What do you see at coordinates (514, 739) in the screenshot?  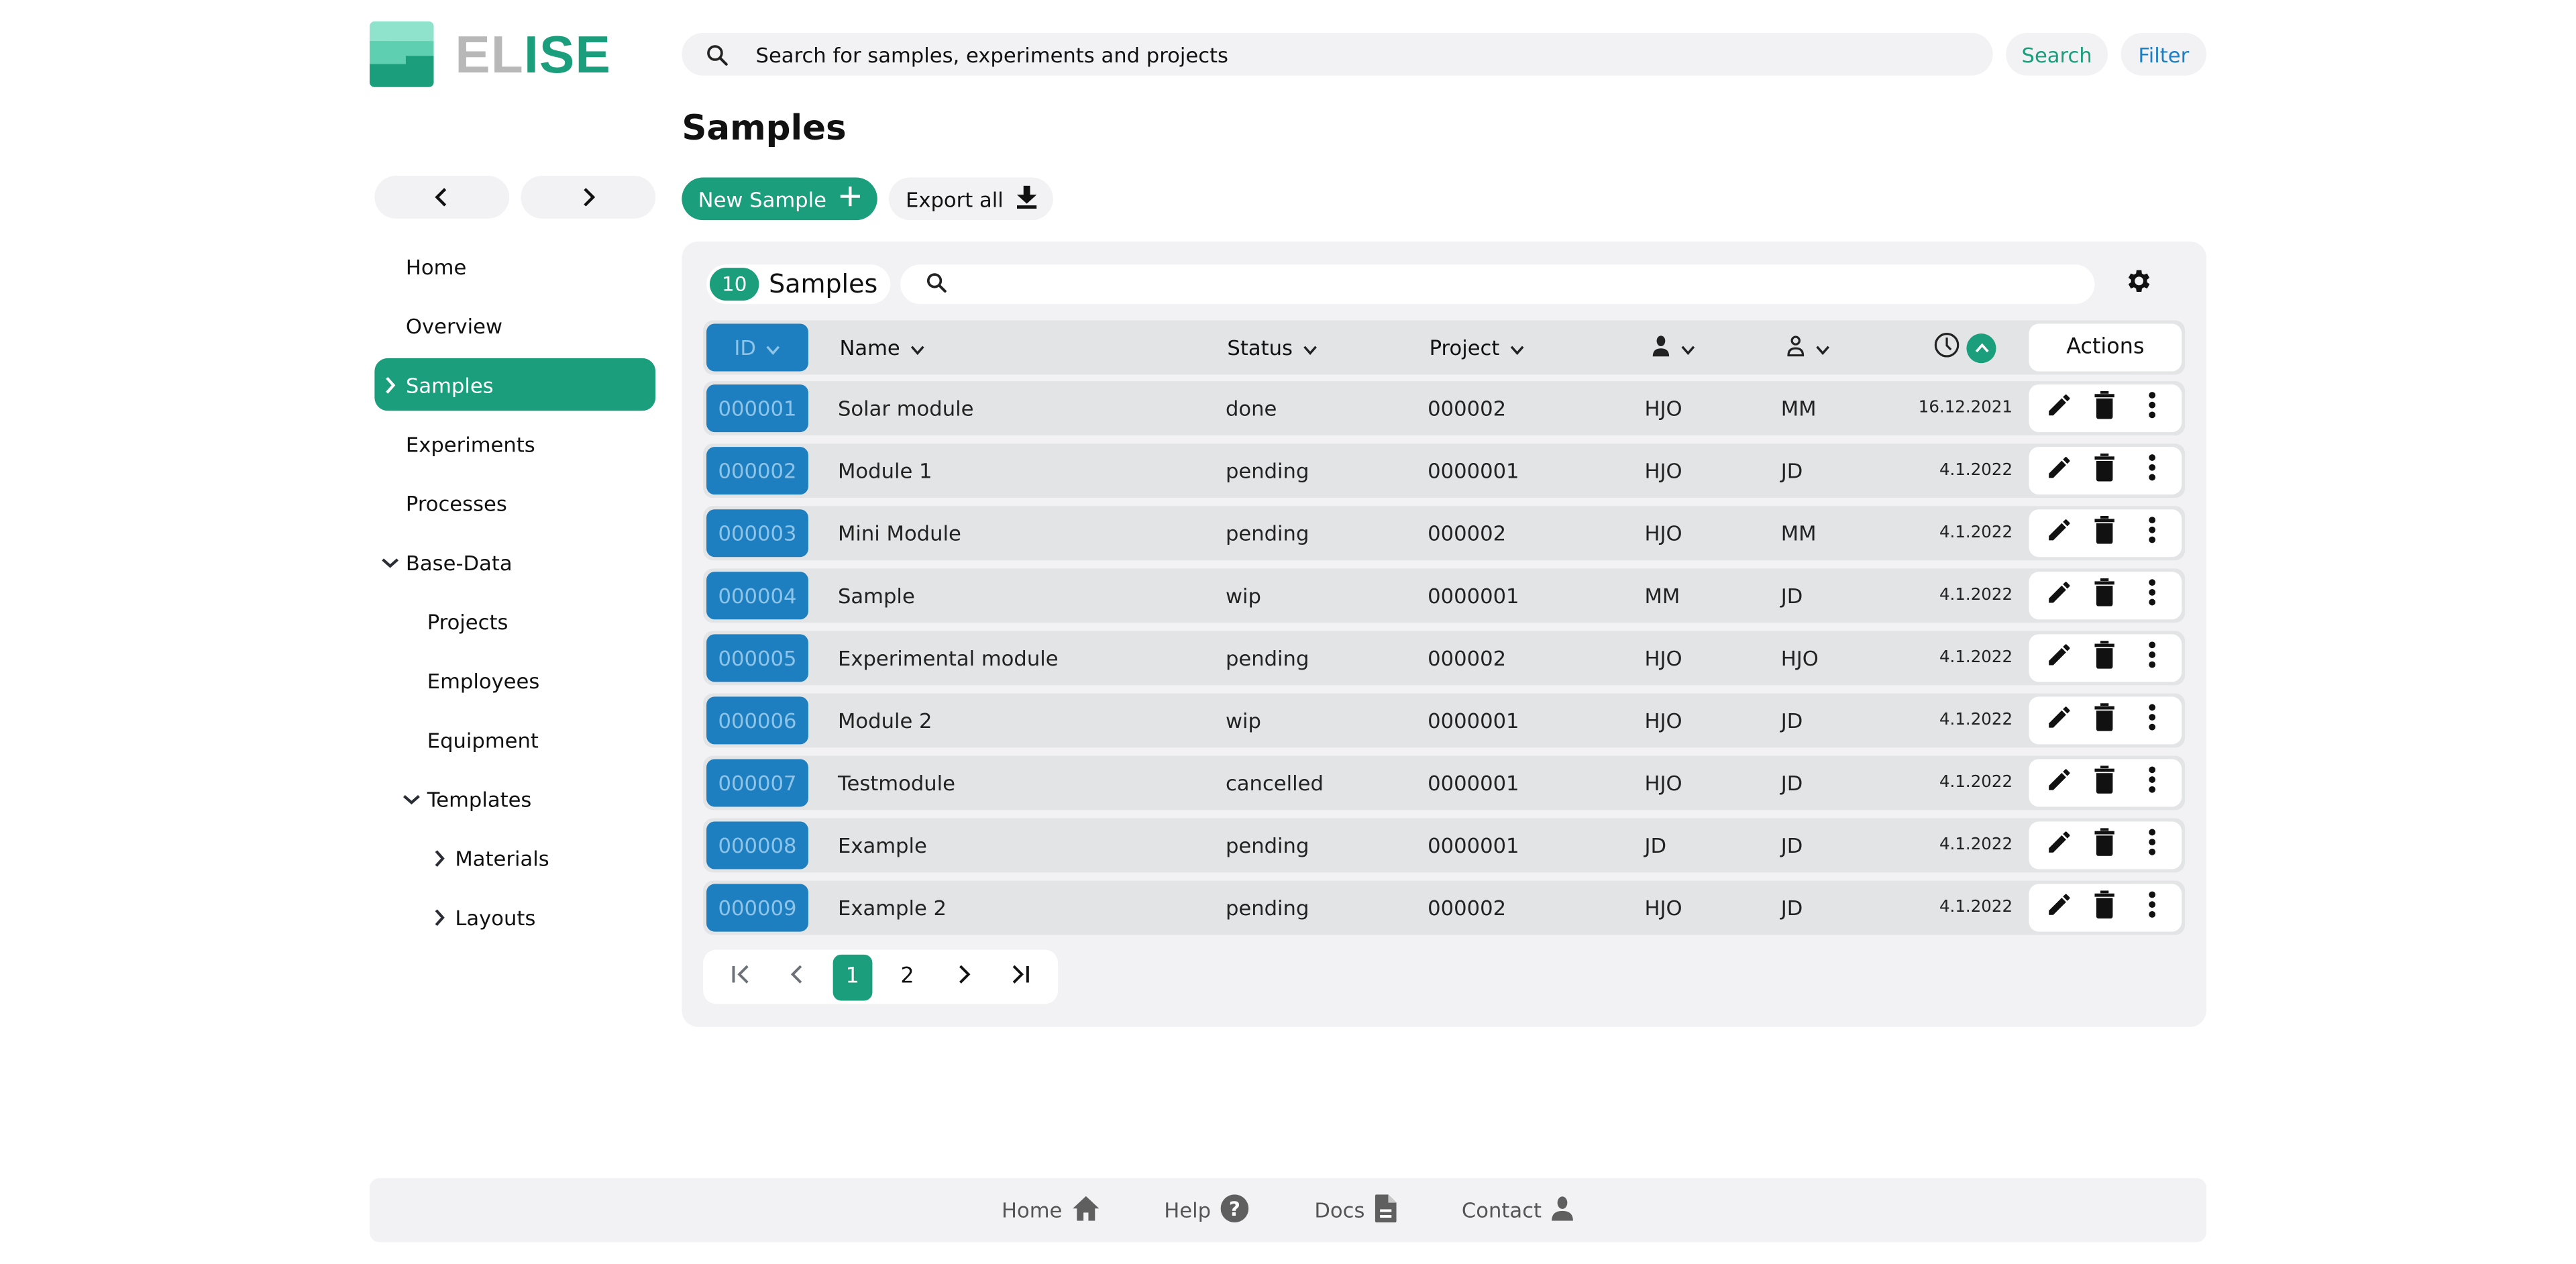 I see `sidebar-item-equipment: Equipment` at bounding box center [514, 739].